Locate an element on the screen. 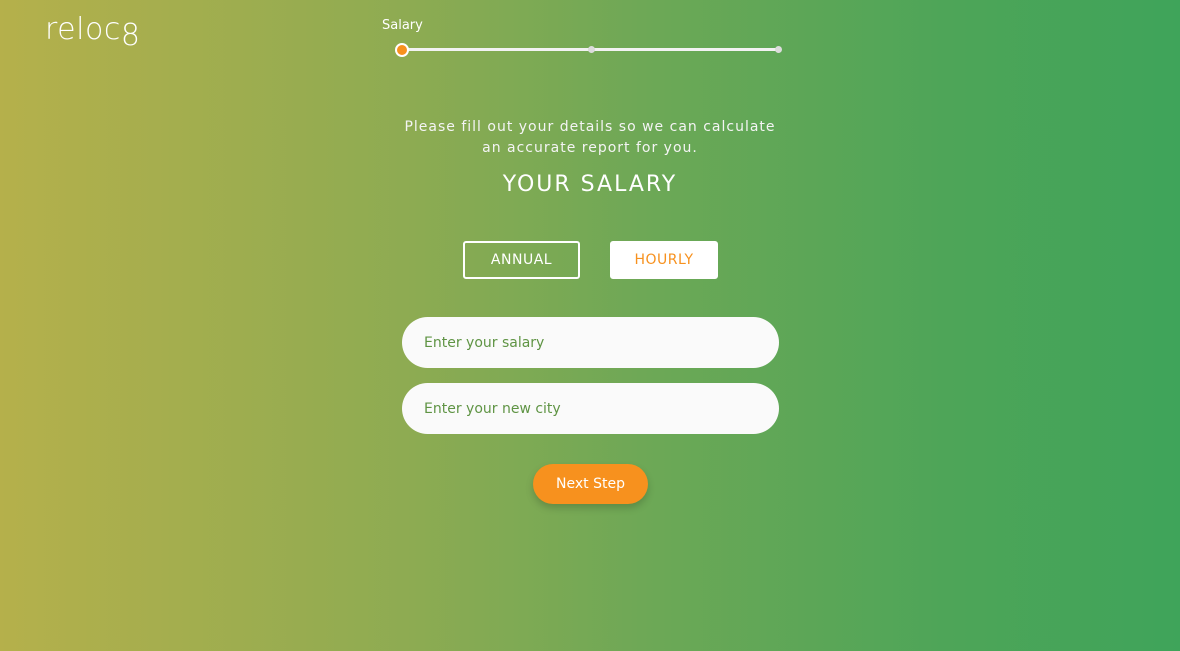  annual-toggle-button: ANNUAL is located at coordinates (521, 260).